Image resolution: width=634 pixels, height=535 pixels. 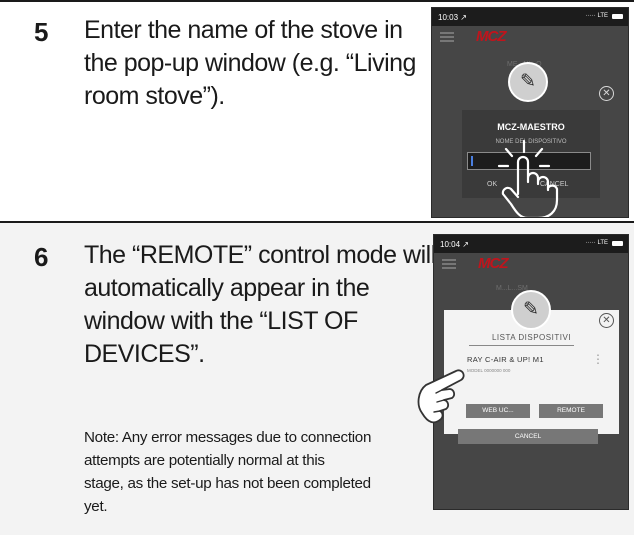 What do you see at coordinates (441, 396) in the screenshot?
I see `hand-pointer-icon` at bounding box center [441, 396].